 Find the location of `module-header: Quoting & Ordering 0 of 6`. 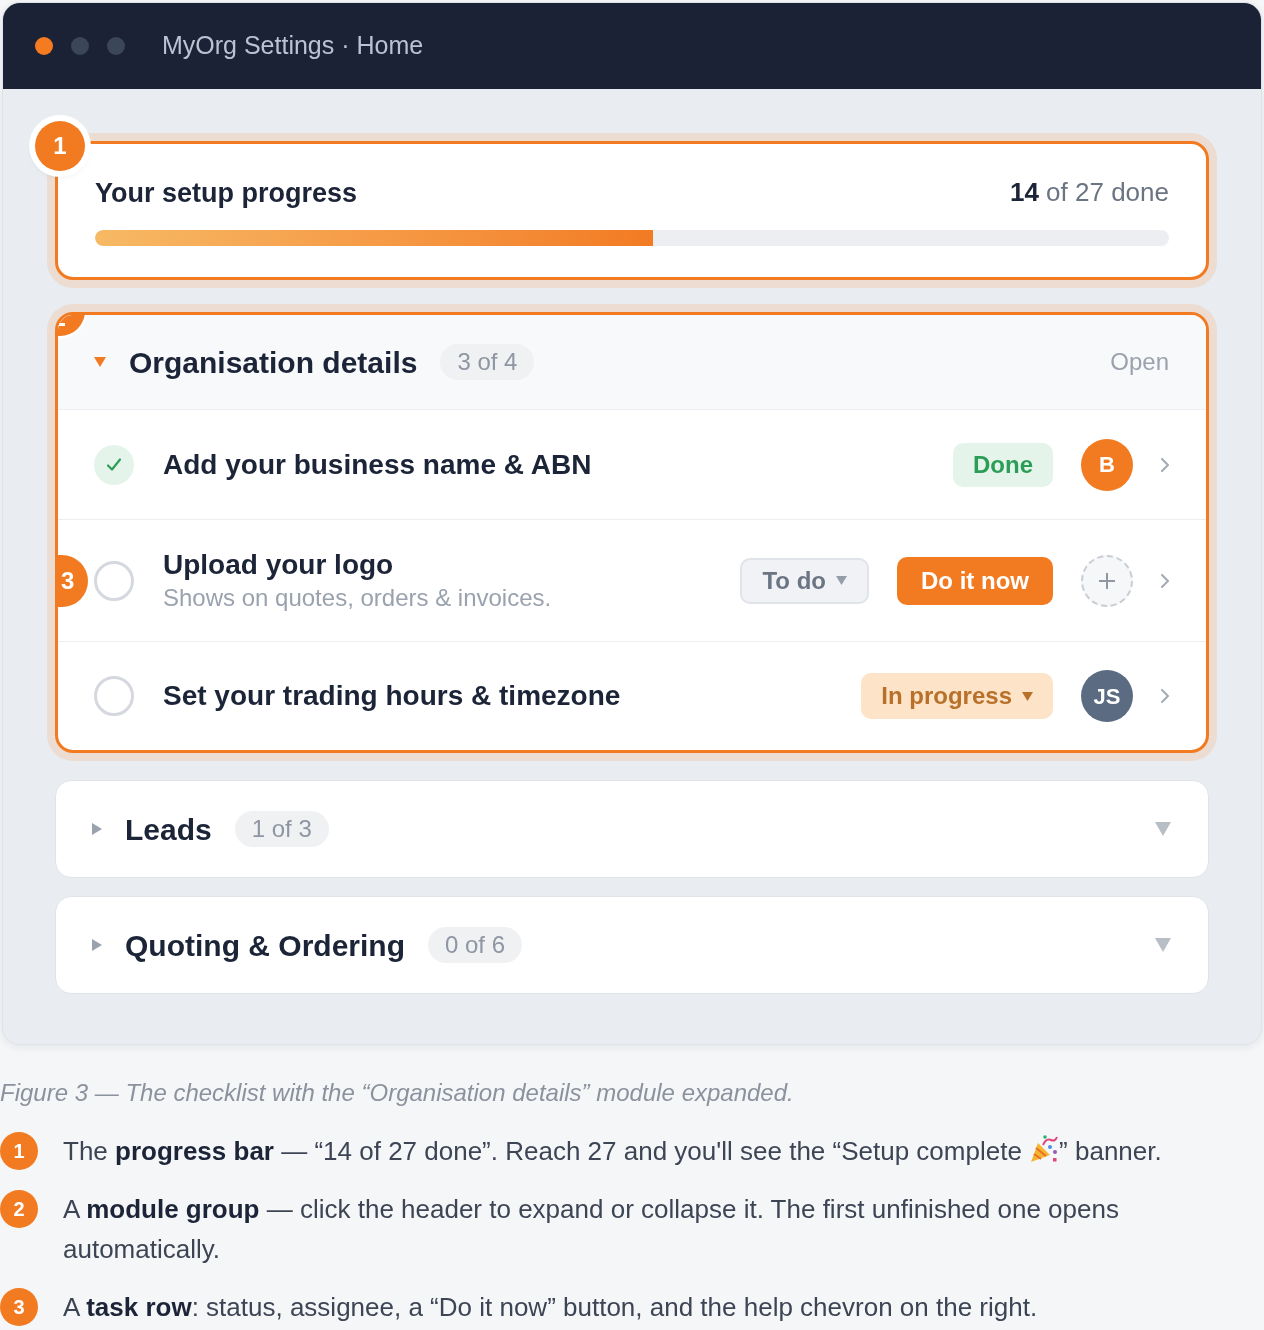

module-header: Quoting & Ordering 0 of 6 is located at coordinates (632, 945).